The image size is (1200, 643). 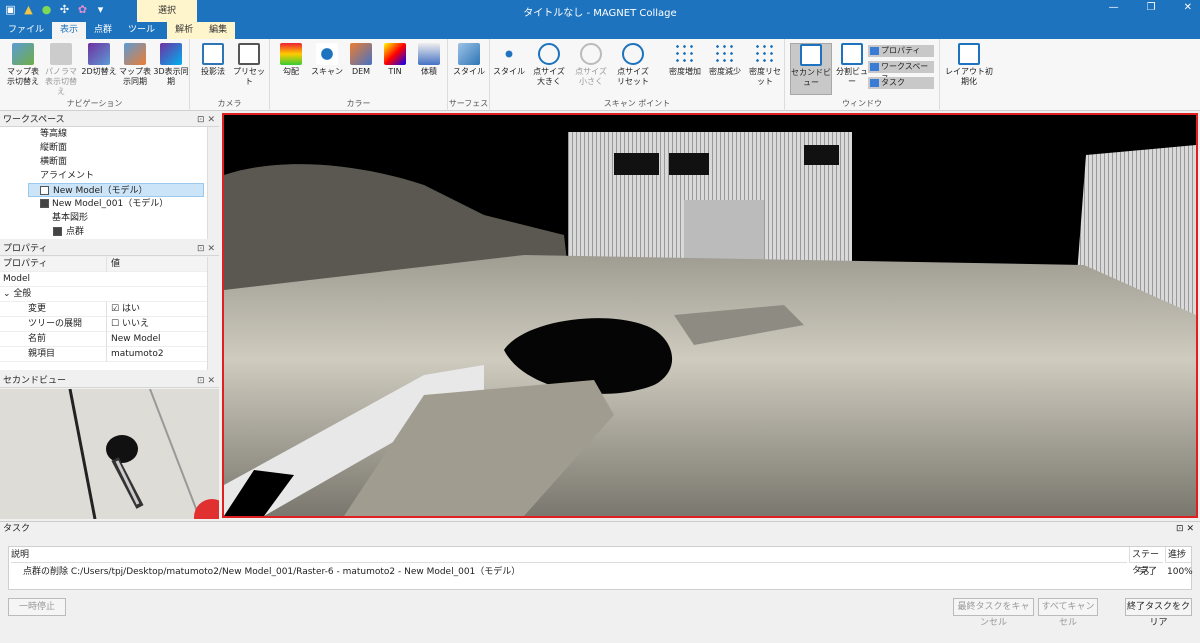 I want to click on 2d-toggle-button: 2D切替え, so click(x=99, y=60).